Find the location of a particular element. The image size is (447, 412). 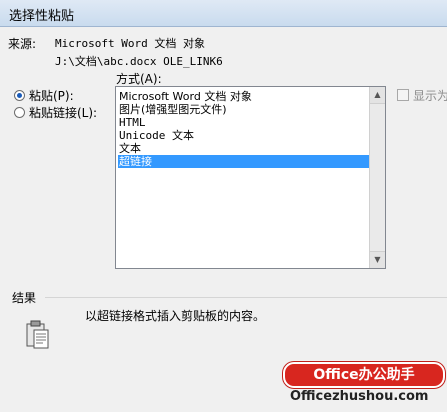

list-item: Unicode 文本 is located at coordinates (243, 135).